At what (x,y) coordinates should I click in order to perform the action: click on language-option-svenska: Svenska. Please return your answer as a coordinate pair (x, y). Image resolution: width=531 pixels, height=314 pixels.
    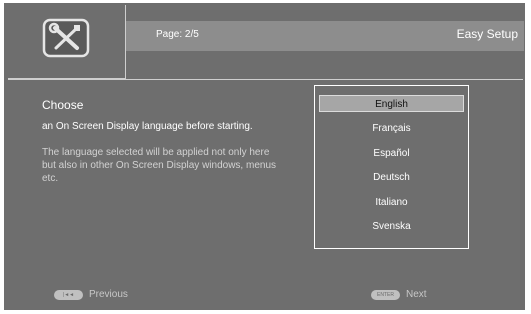
    Looking at the image, I should click on (391, 226).